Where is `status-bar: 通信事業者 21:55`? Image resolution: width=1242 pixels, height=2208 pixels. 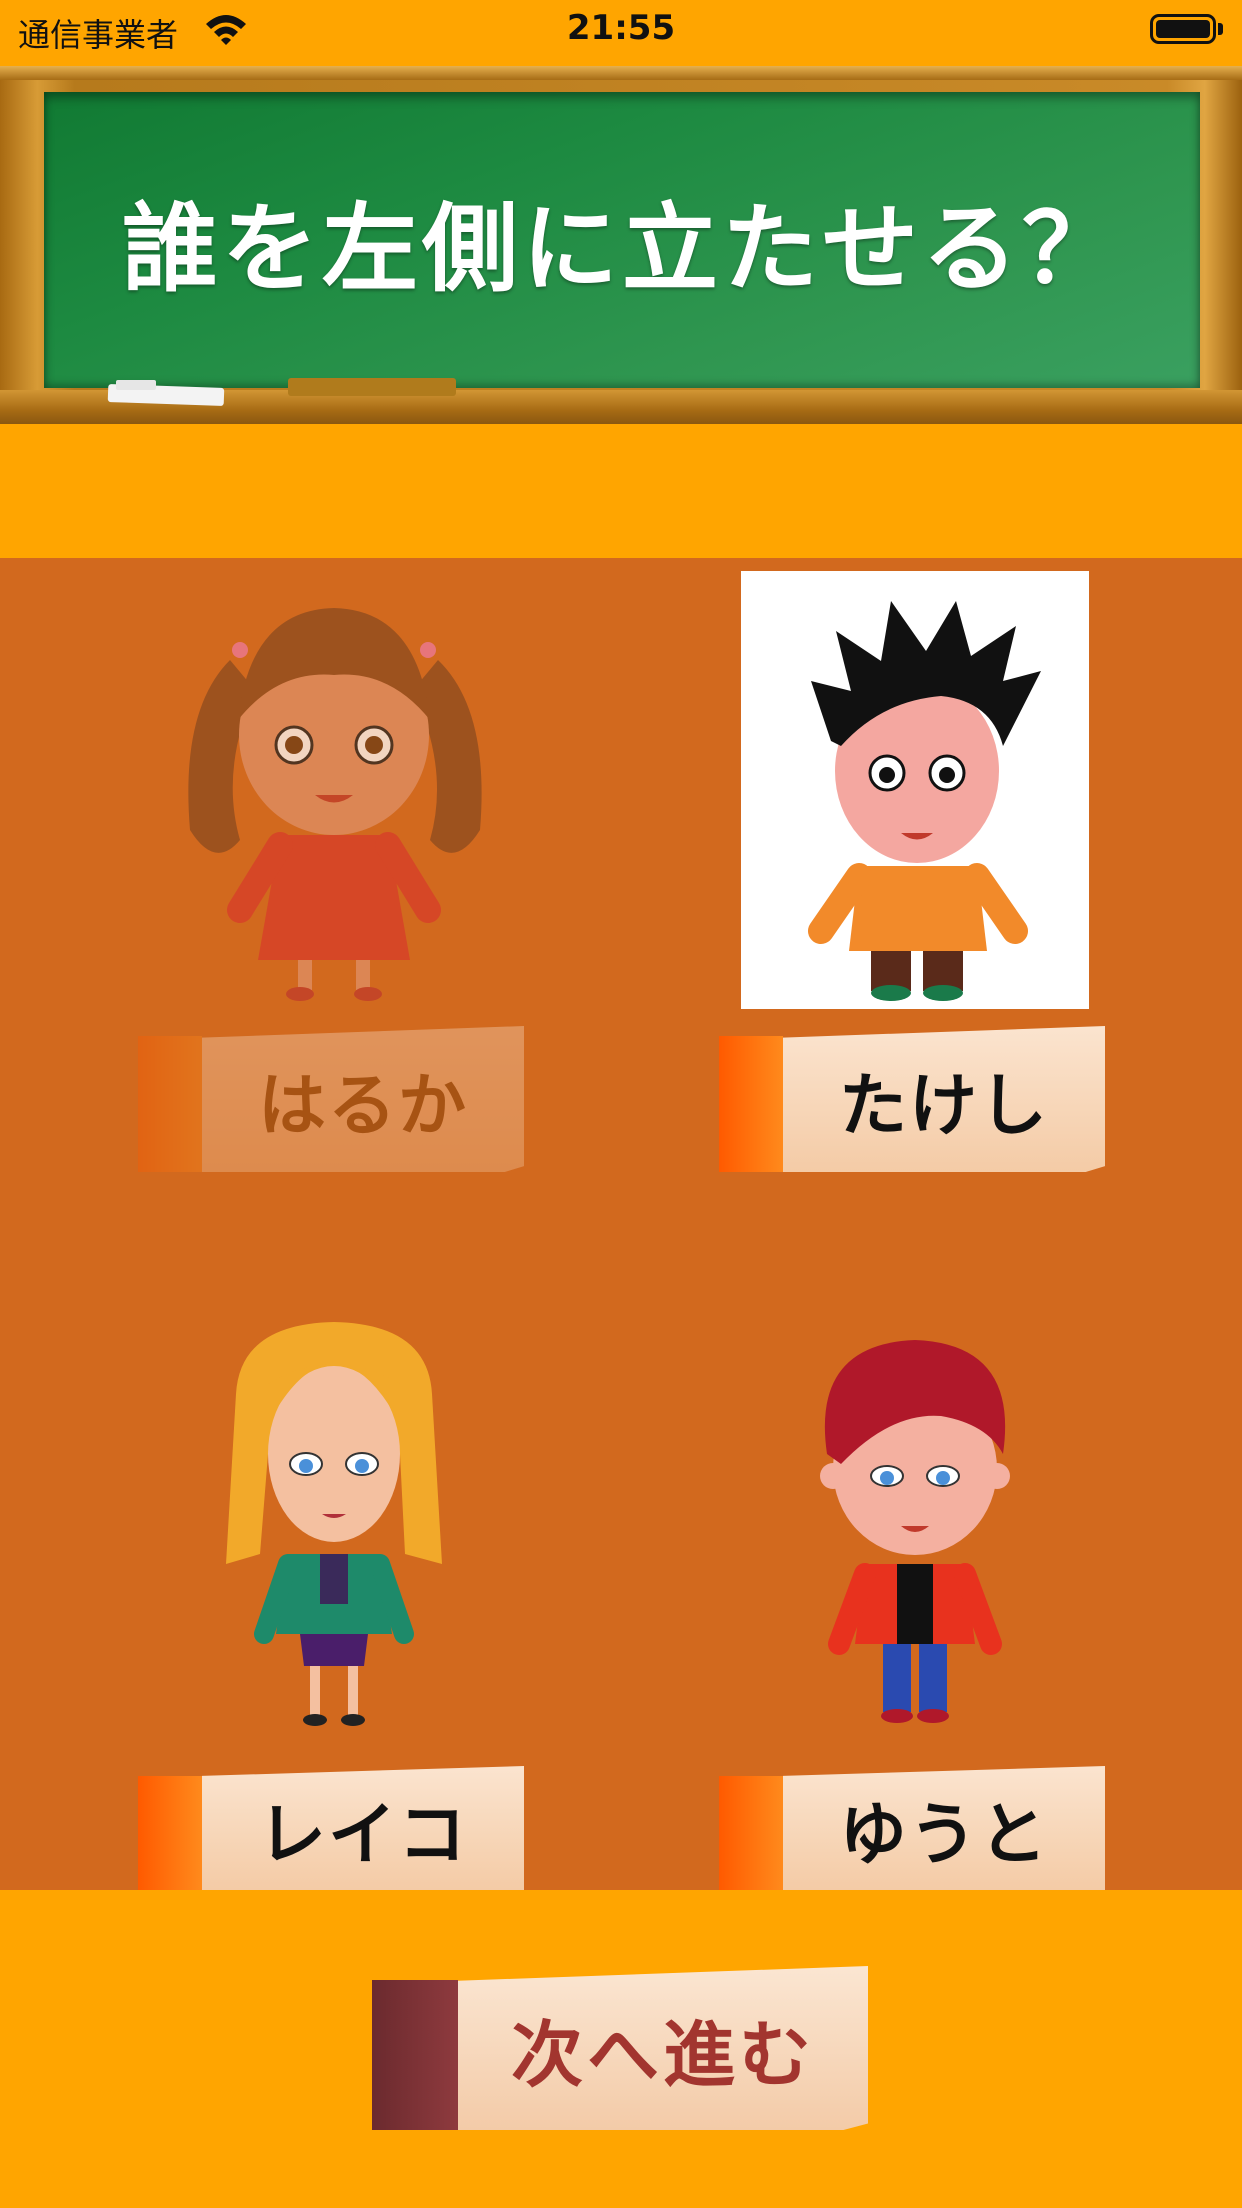
status-bar: 通信事業者 21:55 is located at coordinates (621, 31).